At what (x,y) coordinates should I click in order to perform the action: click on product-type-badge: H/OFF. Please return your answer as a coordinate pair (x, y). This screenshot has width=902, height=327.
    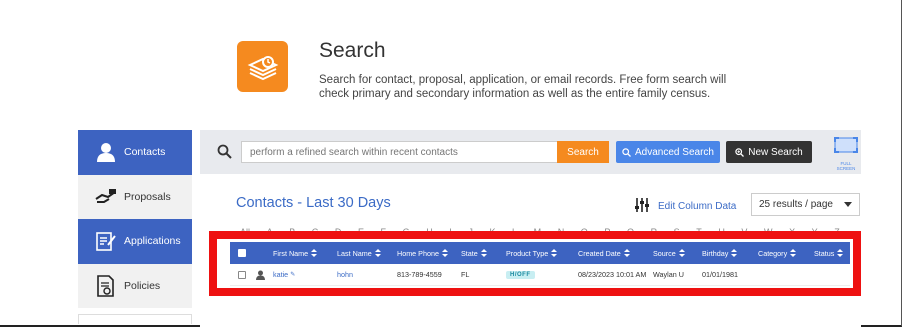
    Looking at the image, I should click on (520, 274).